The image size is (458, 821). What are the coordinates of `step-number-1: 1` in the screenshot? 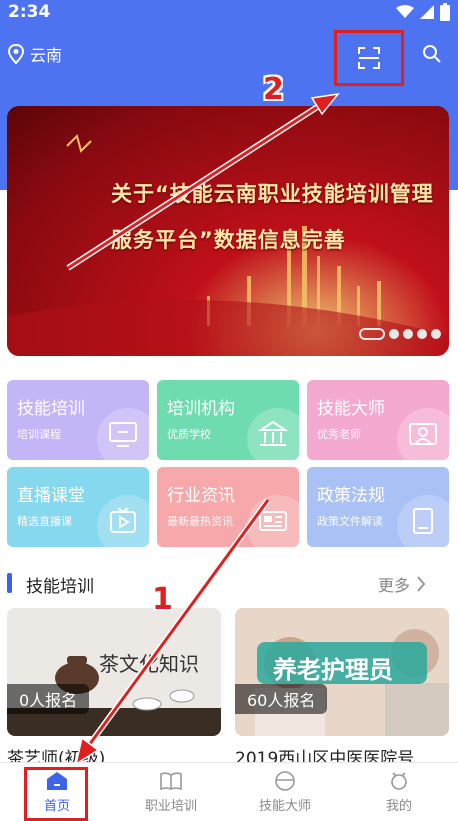 It's located at (162, 599).